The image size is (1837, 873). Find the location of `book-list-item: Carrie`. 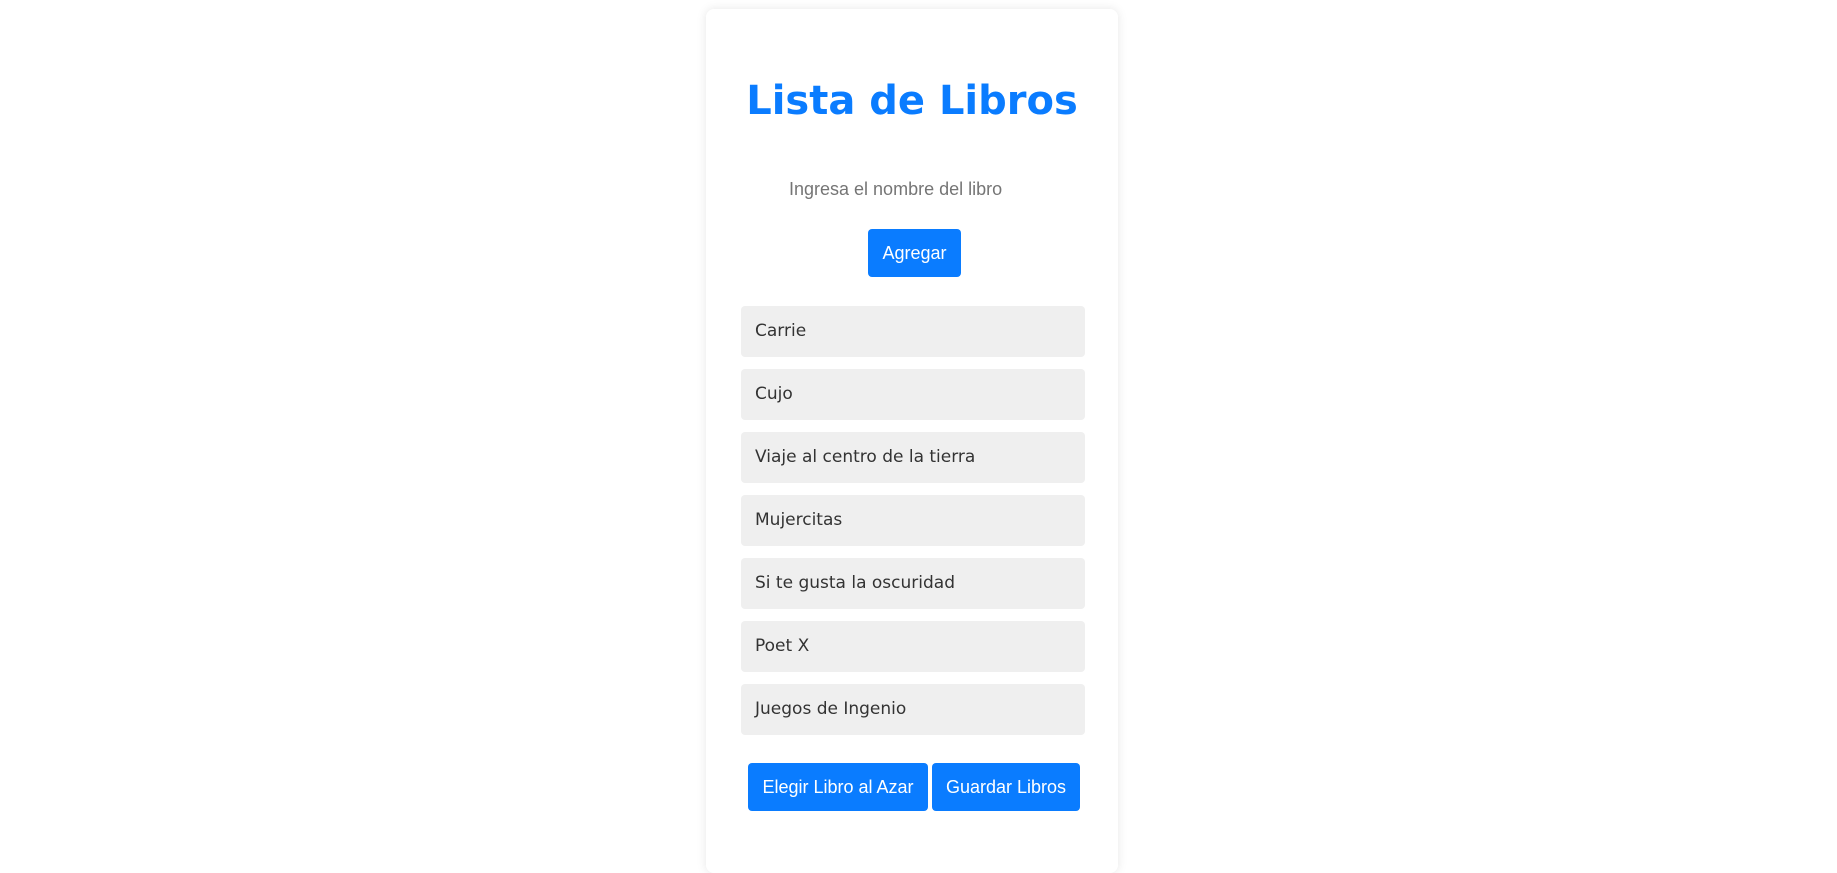

book-list-item: Carrie is located at coordinates (913, 331).